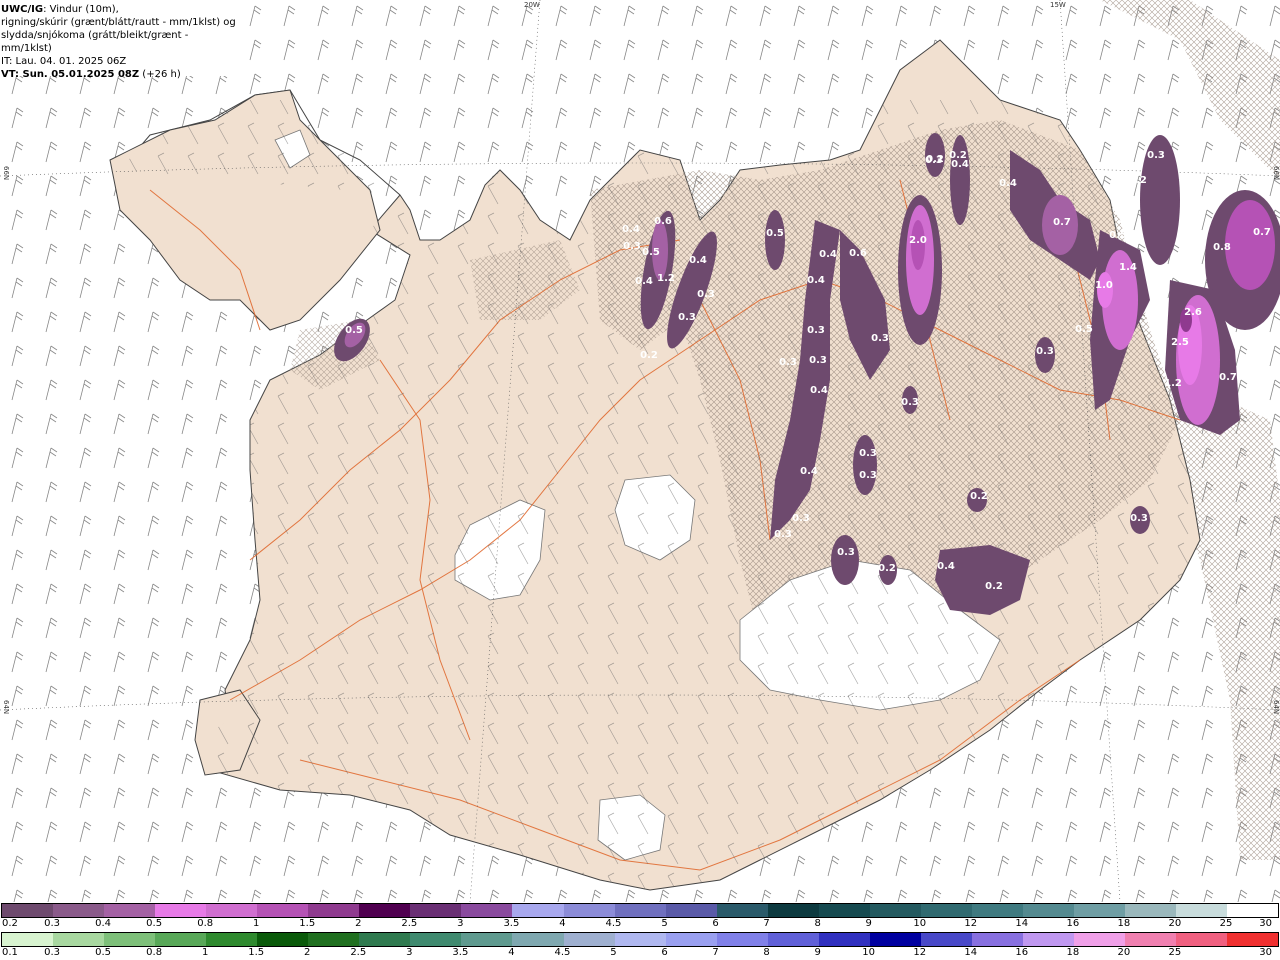 The image size is (1280, 960). What do you see at coordinates (918, 240) in the screenshot?
I see `precip-value-label: 2.0` at bounding box center [918, 240].